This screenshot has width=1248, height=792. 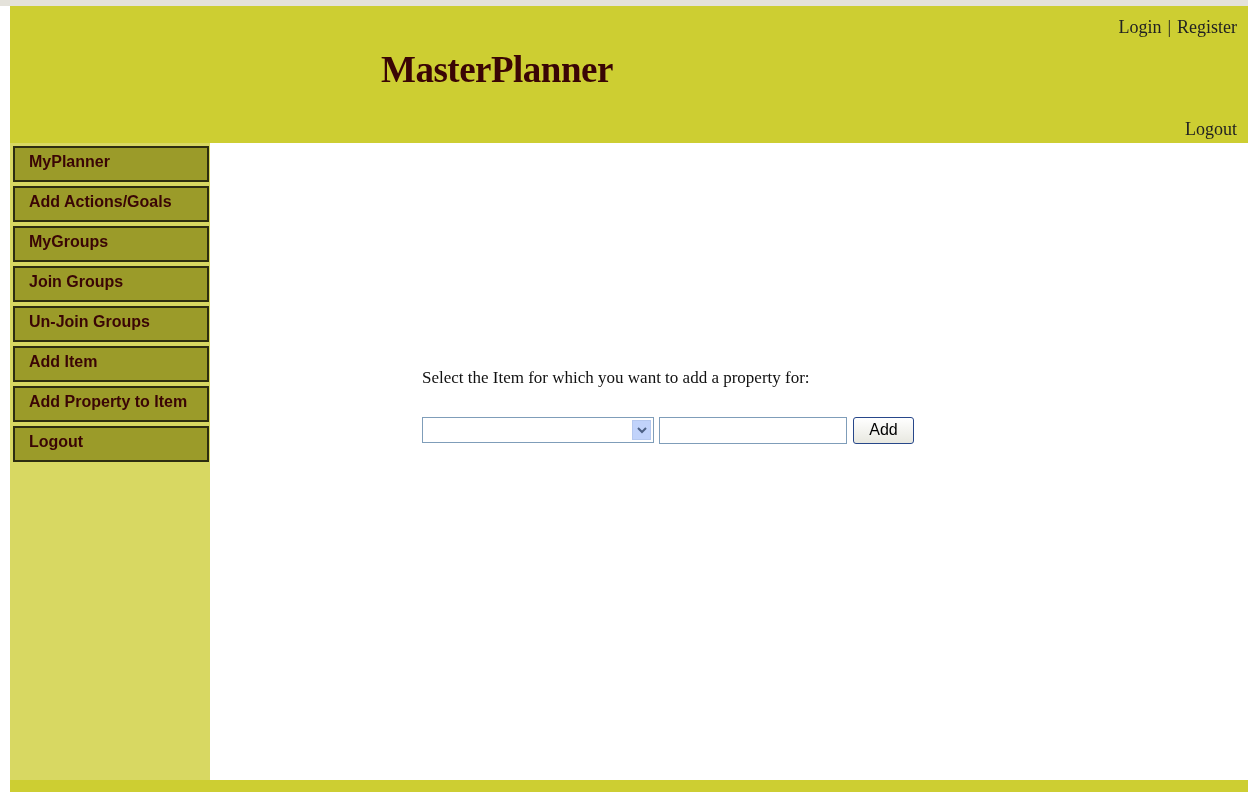 I want to click on sidebar-item: Add Actions/Goals, so click(x=111, y=204).